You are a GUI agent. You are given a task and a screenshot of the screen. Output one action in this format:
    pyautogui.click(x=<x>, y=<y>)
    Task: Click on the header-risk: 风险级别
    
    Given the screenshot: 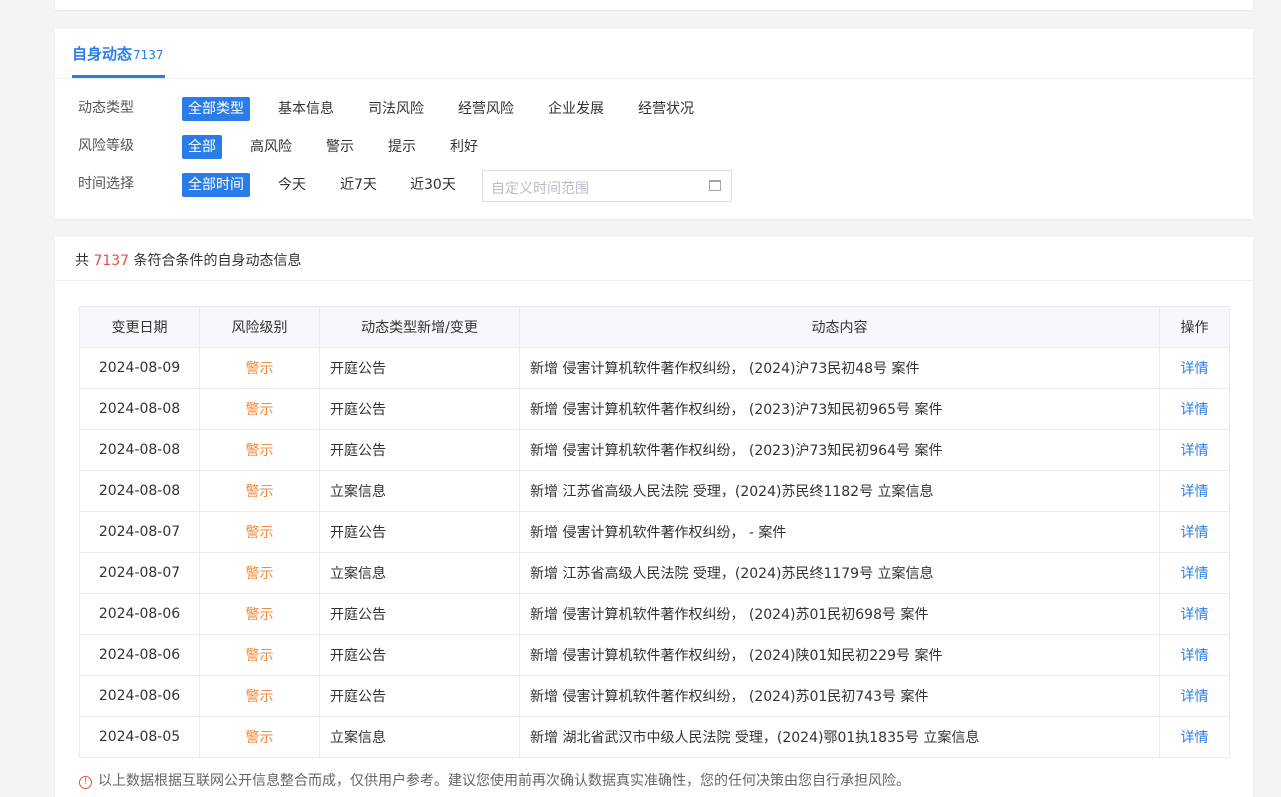 What is the action you would take?
    pyautogui.click(x=259, y=327)
    